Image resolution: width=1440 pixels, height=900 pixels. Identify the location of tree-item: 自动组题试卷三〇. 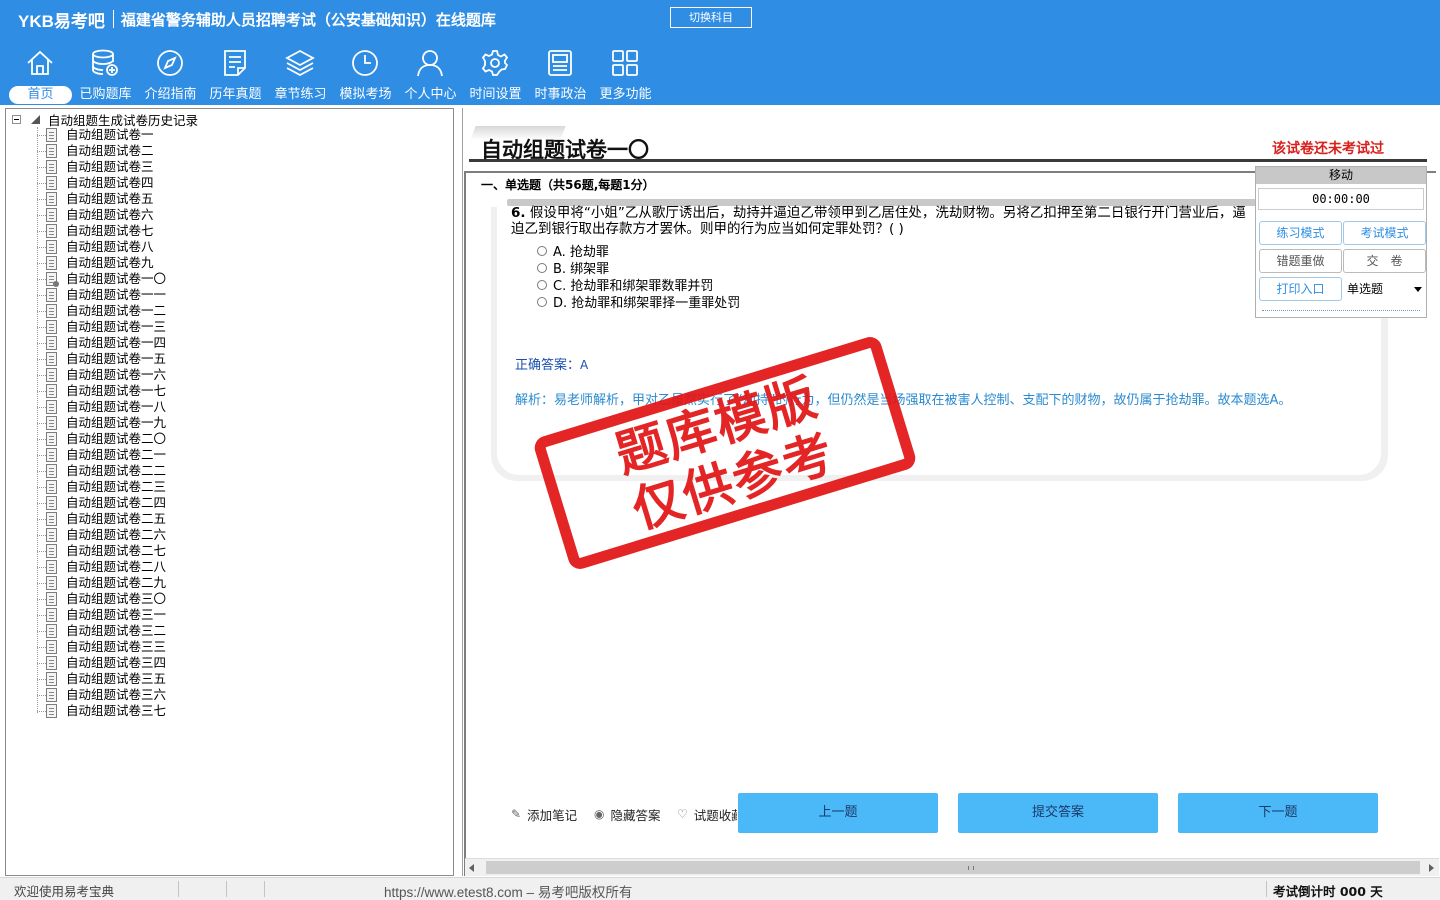
(156, 599).